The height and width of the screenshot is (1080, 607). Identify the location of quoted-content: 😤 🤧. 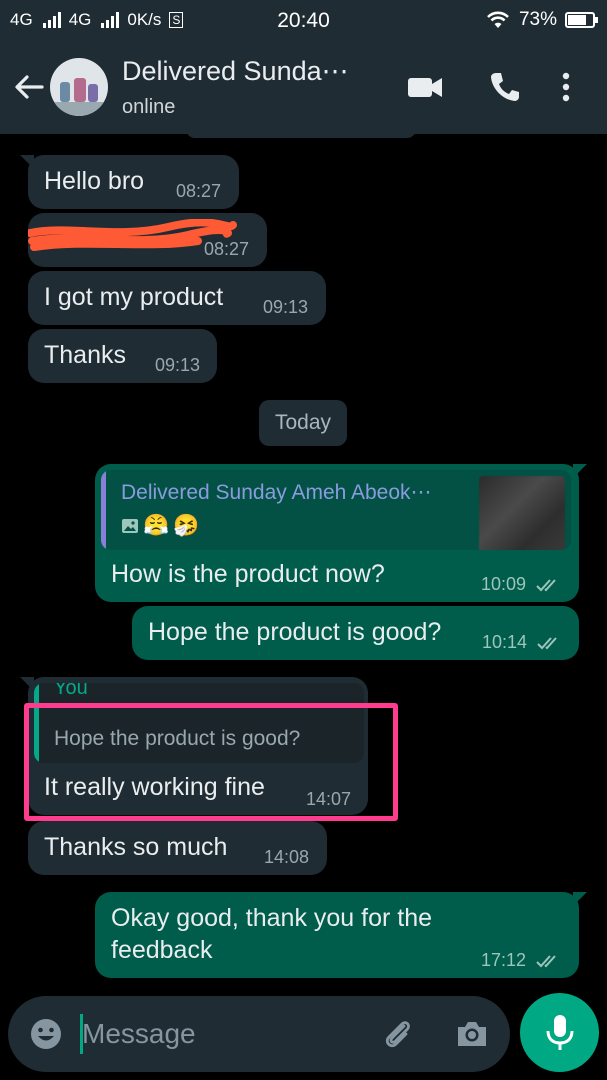
(160, 526).